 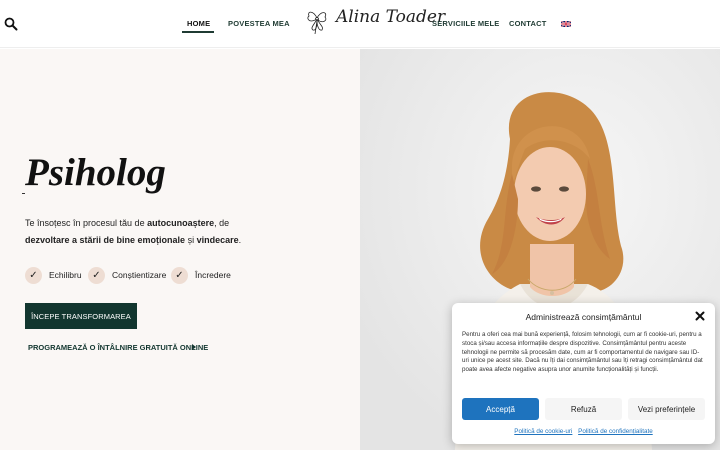 I want to click on flower-logo-icon, so click(x=317, y=23).